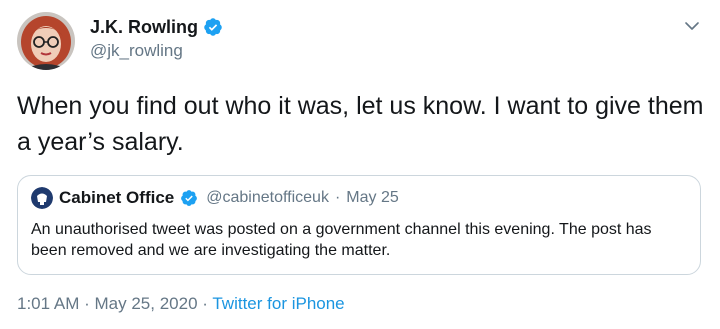  Describe the element at coordinates (48, 303) in the screenshot. I see `tweet-time: 1:01 AM` at that location.